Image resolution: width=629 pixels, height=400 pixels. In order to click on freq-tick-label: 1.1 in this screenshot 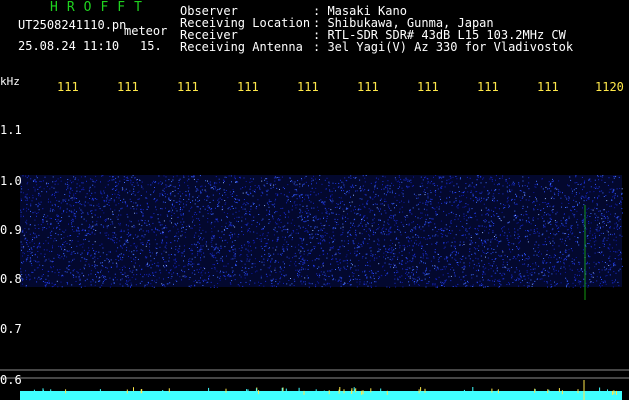, I will do `click(11, 130)`.